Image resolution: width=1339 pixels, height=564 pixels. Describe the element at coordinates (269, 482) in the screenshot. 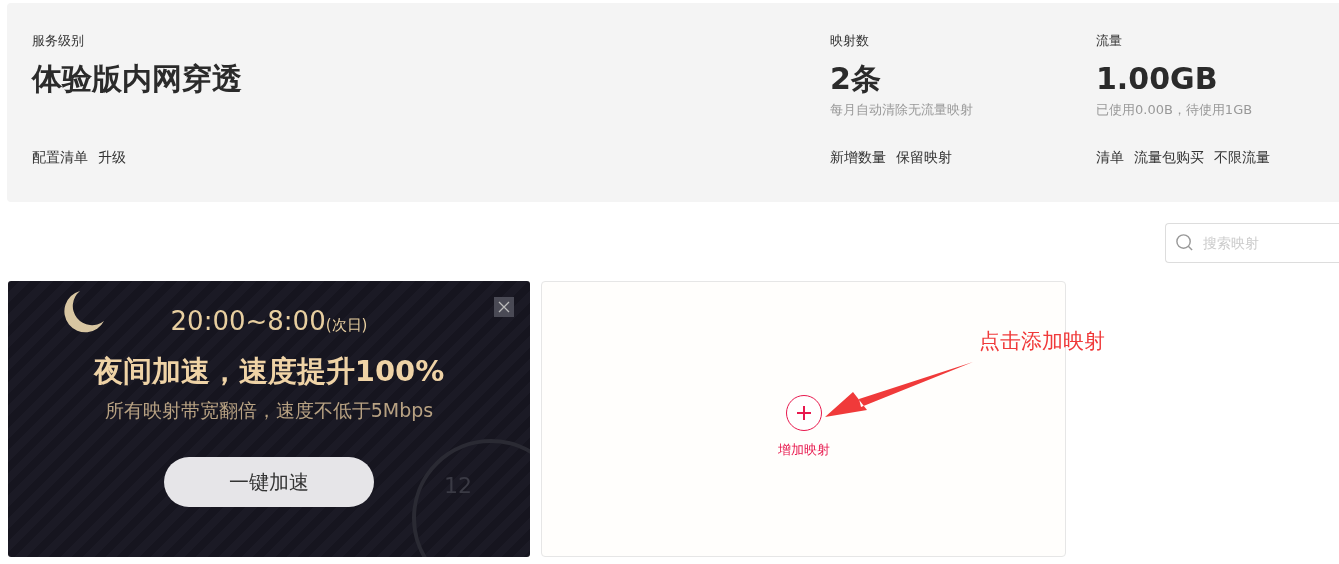

I see `accelerate-button: 一键加速` at that location.